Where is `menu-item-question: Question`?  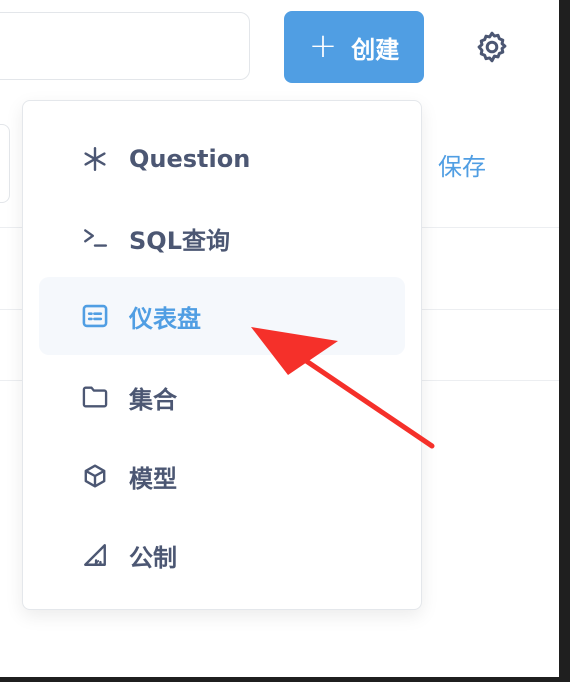
menu-item-question: Question is located at coordinates (222, 159).